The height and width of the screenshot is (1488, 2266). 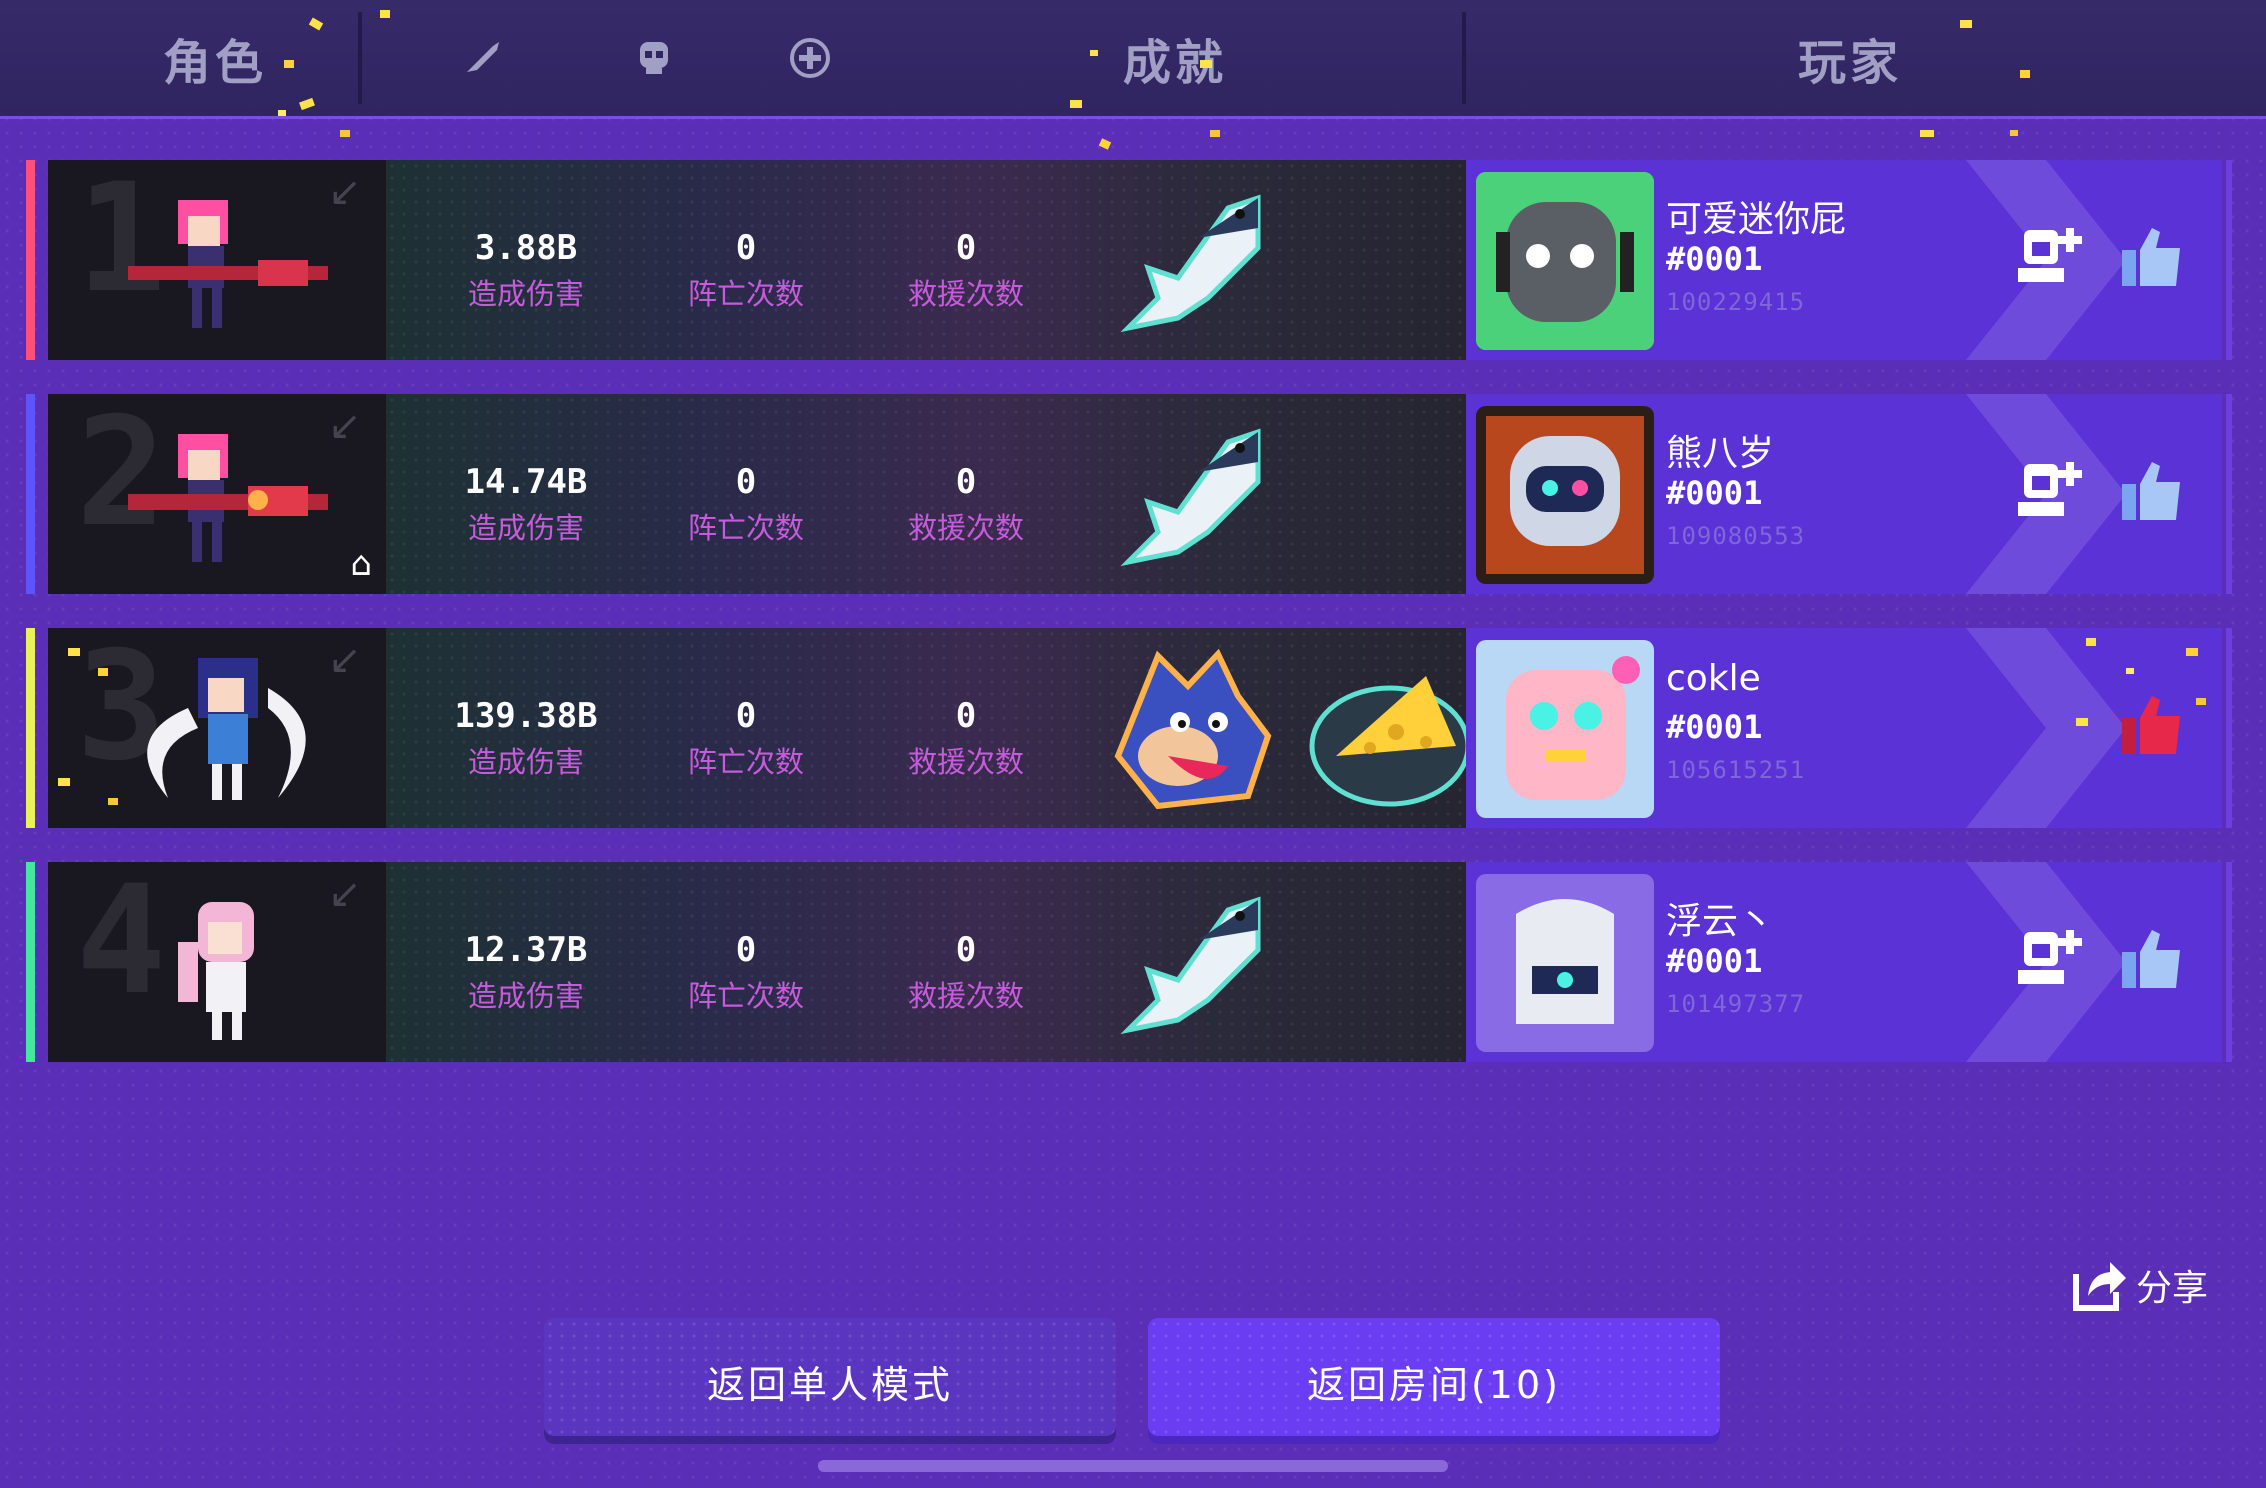 I want to click on back-to-single-mode-label: 返回单人模式, so click(x=829, y=1384).